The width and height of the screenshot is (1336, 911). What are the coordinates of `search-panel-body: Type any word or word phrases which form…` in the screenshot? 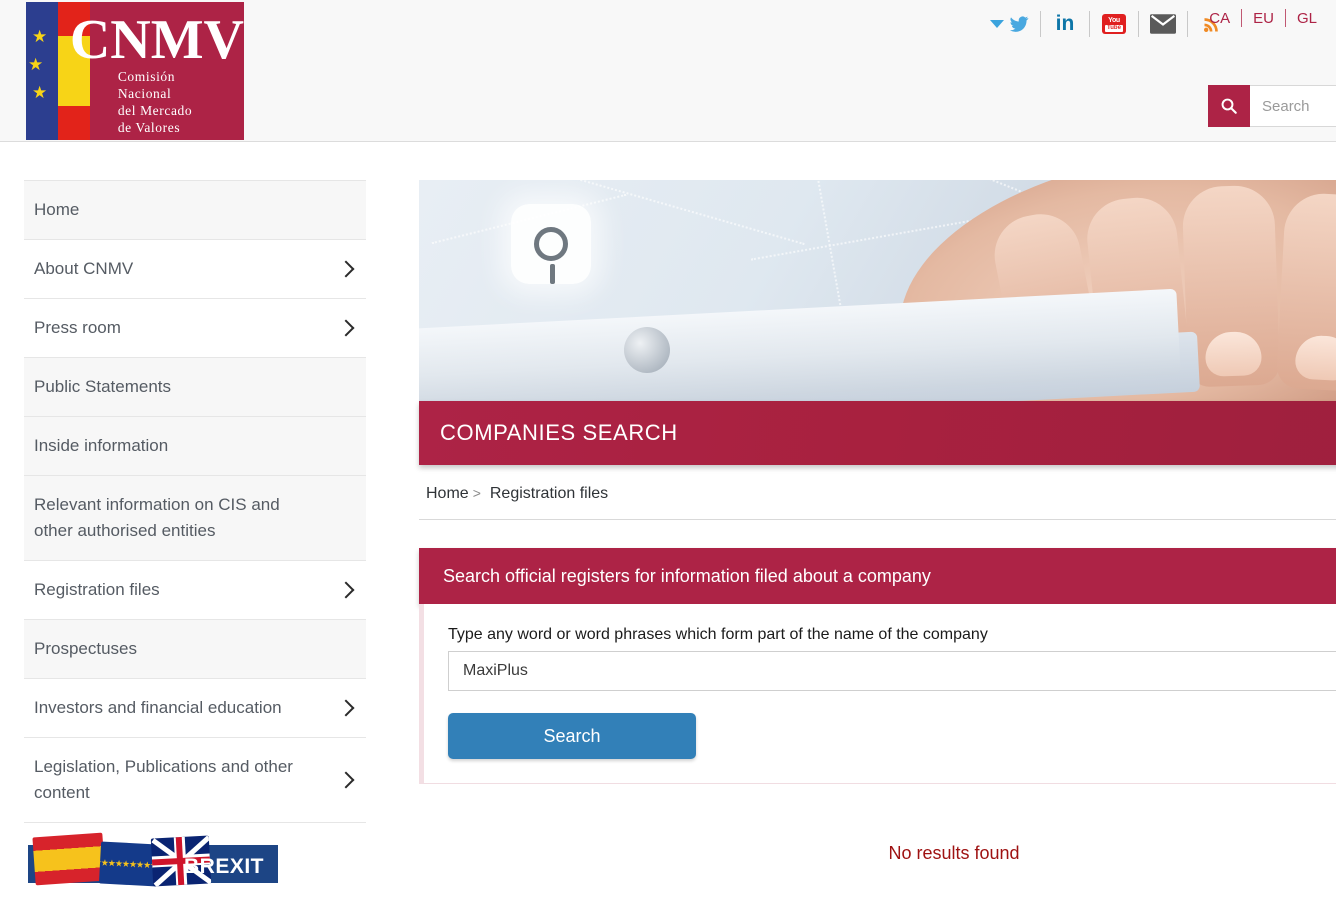 It's located at (877, 694).